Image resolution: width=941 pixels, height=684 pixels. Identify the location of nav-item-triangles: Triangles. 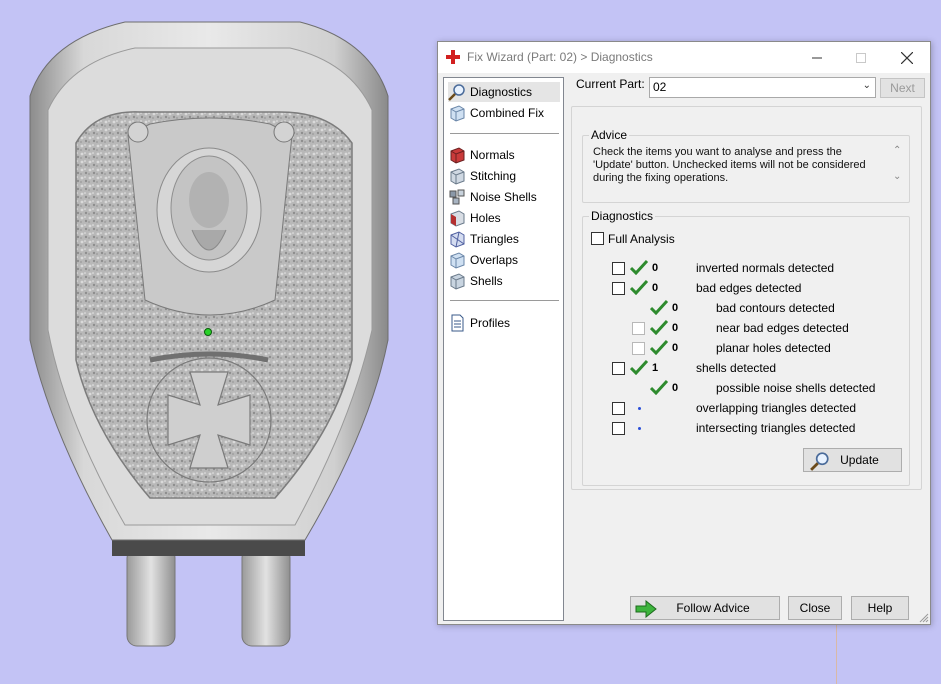
(504, 239).